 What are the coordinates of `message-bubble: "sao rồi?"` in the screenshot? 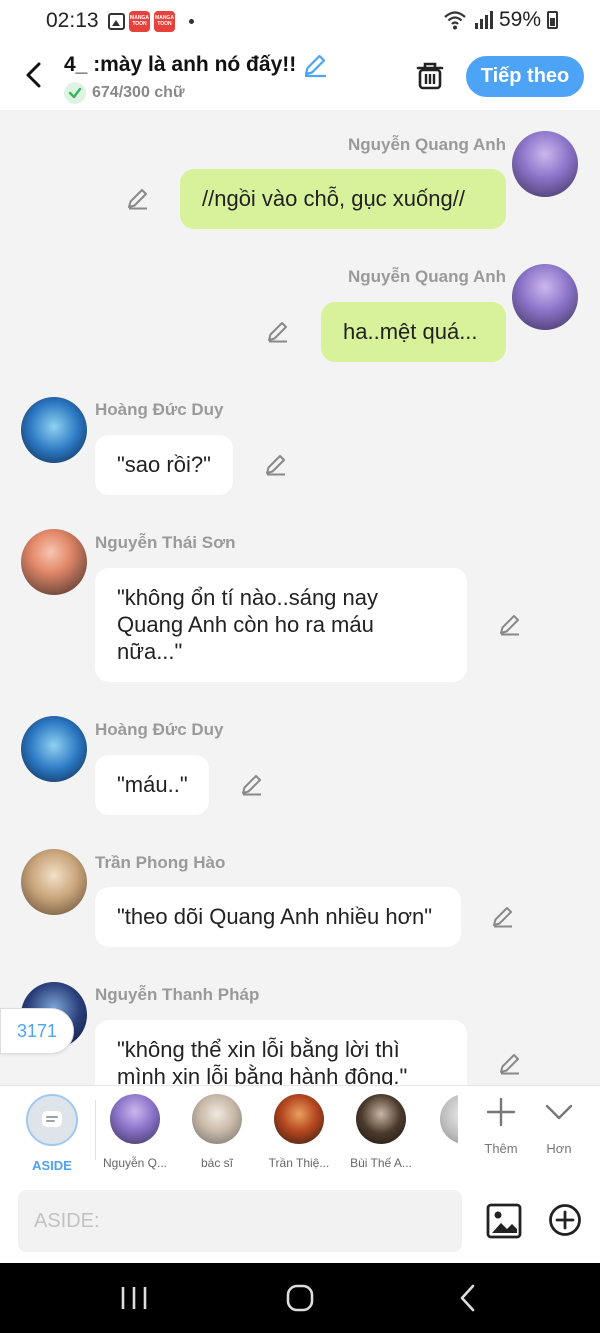 It's located at (164, 465).